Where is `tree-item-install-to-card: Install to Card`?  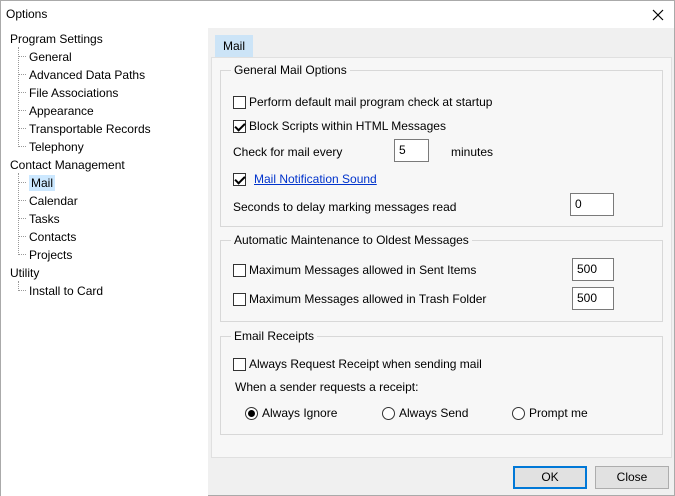 tree-item-install-to-card: Install to Card is located at coordinates (66, 291).